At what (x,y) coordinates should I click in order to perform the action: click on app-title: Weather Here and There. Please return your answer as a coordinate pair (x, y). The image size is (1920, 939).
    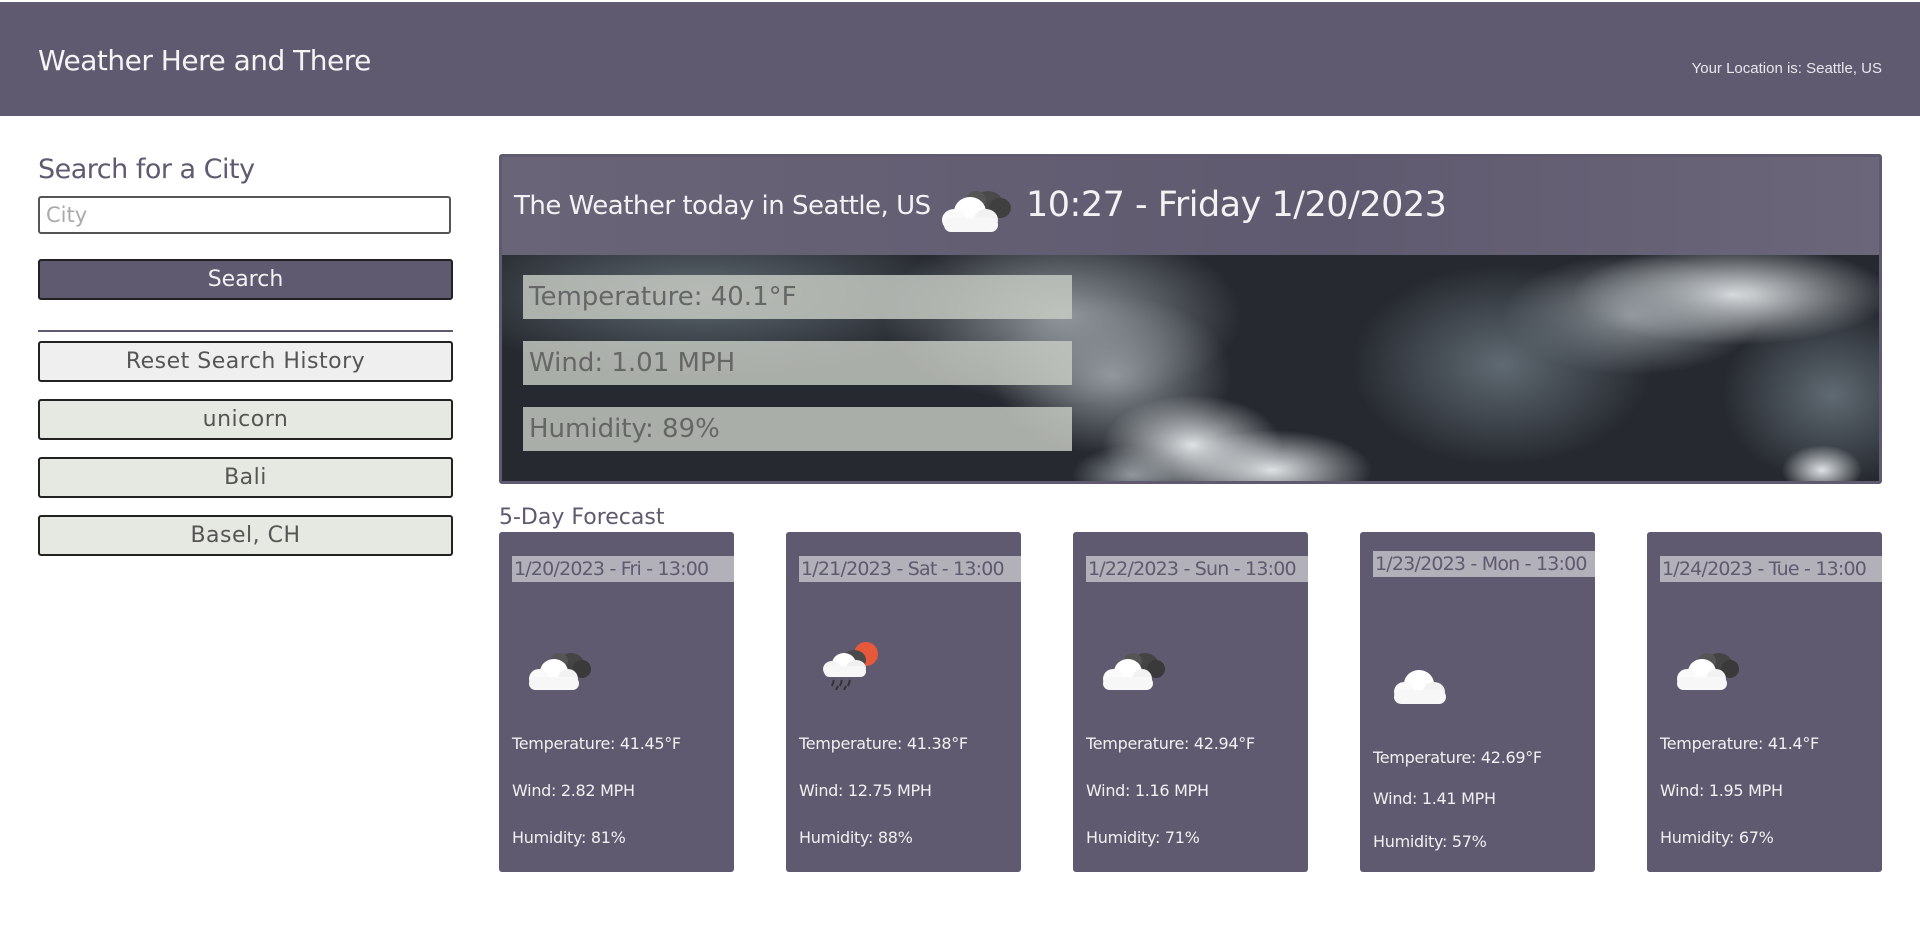
    Looking at the image, I should click on (204, 60).